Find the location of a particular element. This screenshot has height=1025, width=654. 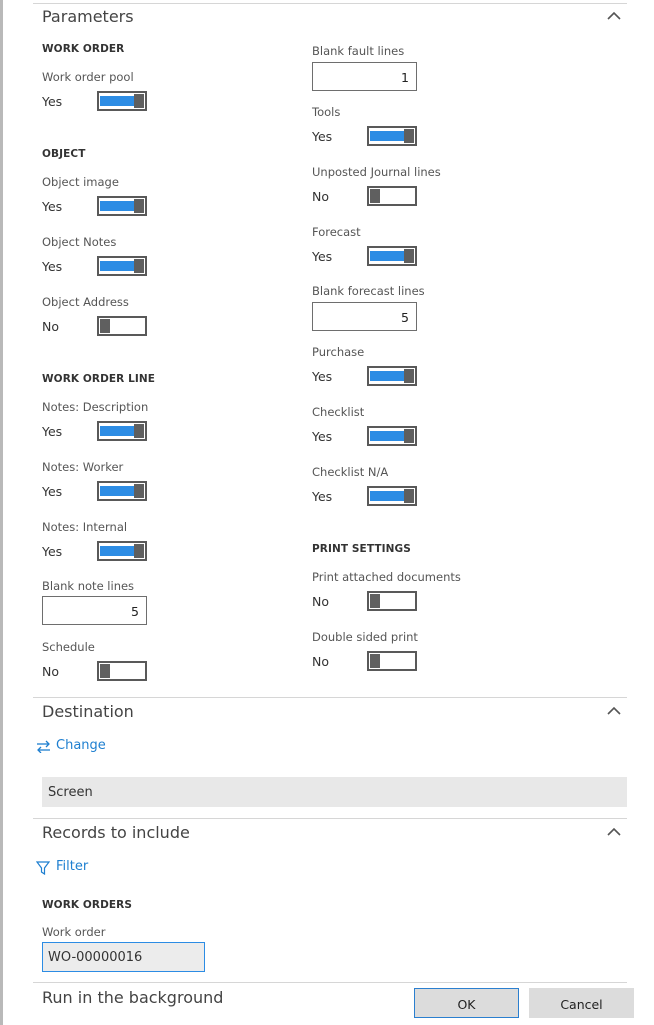

footer-divider is located at coordinates (330, 982).